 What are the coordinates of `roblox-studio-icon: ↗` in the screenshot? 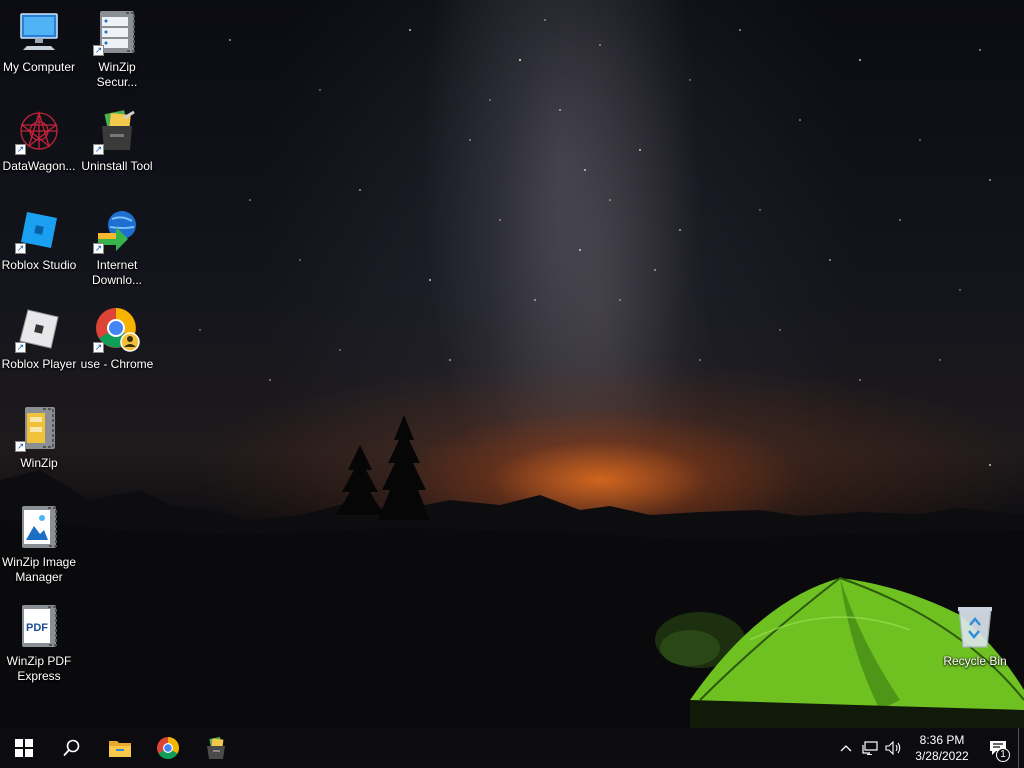 It's located at (39, 230).